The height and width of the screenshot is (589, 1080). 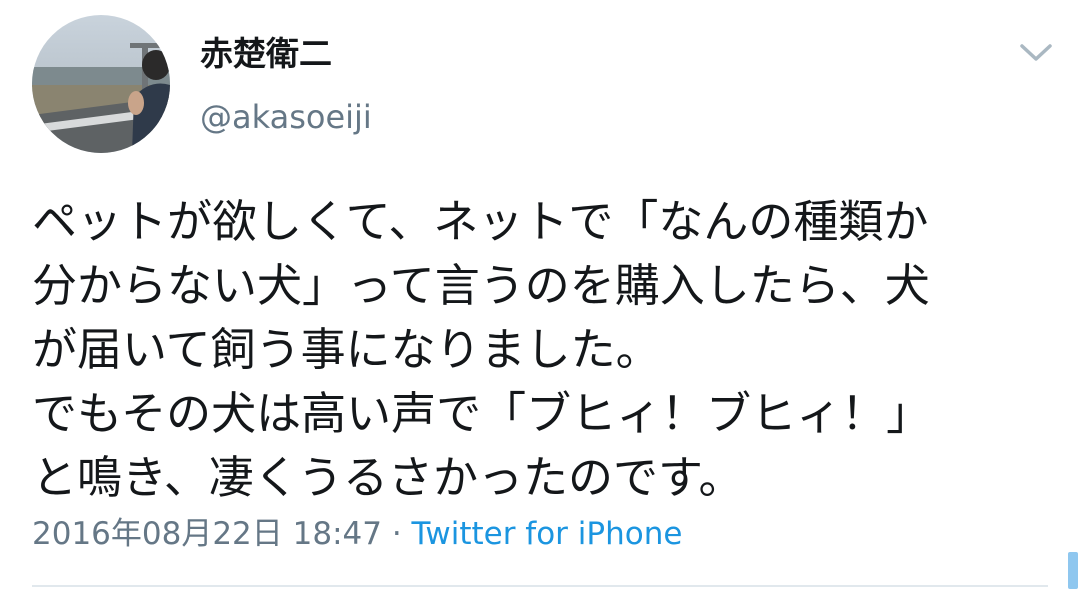 What do you see at coordinates (1036, 52) in the screenshot?
I see `chevron-down-icon` at bounding box center [1036, 52].